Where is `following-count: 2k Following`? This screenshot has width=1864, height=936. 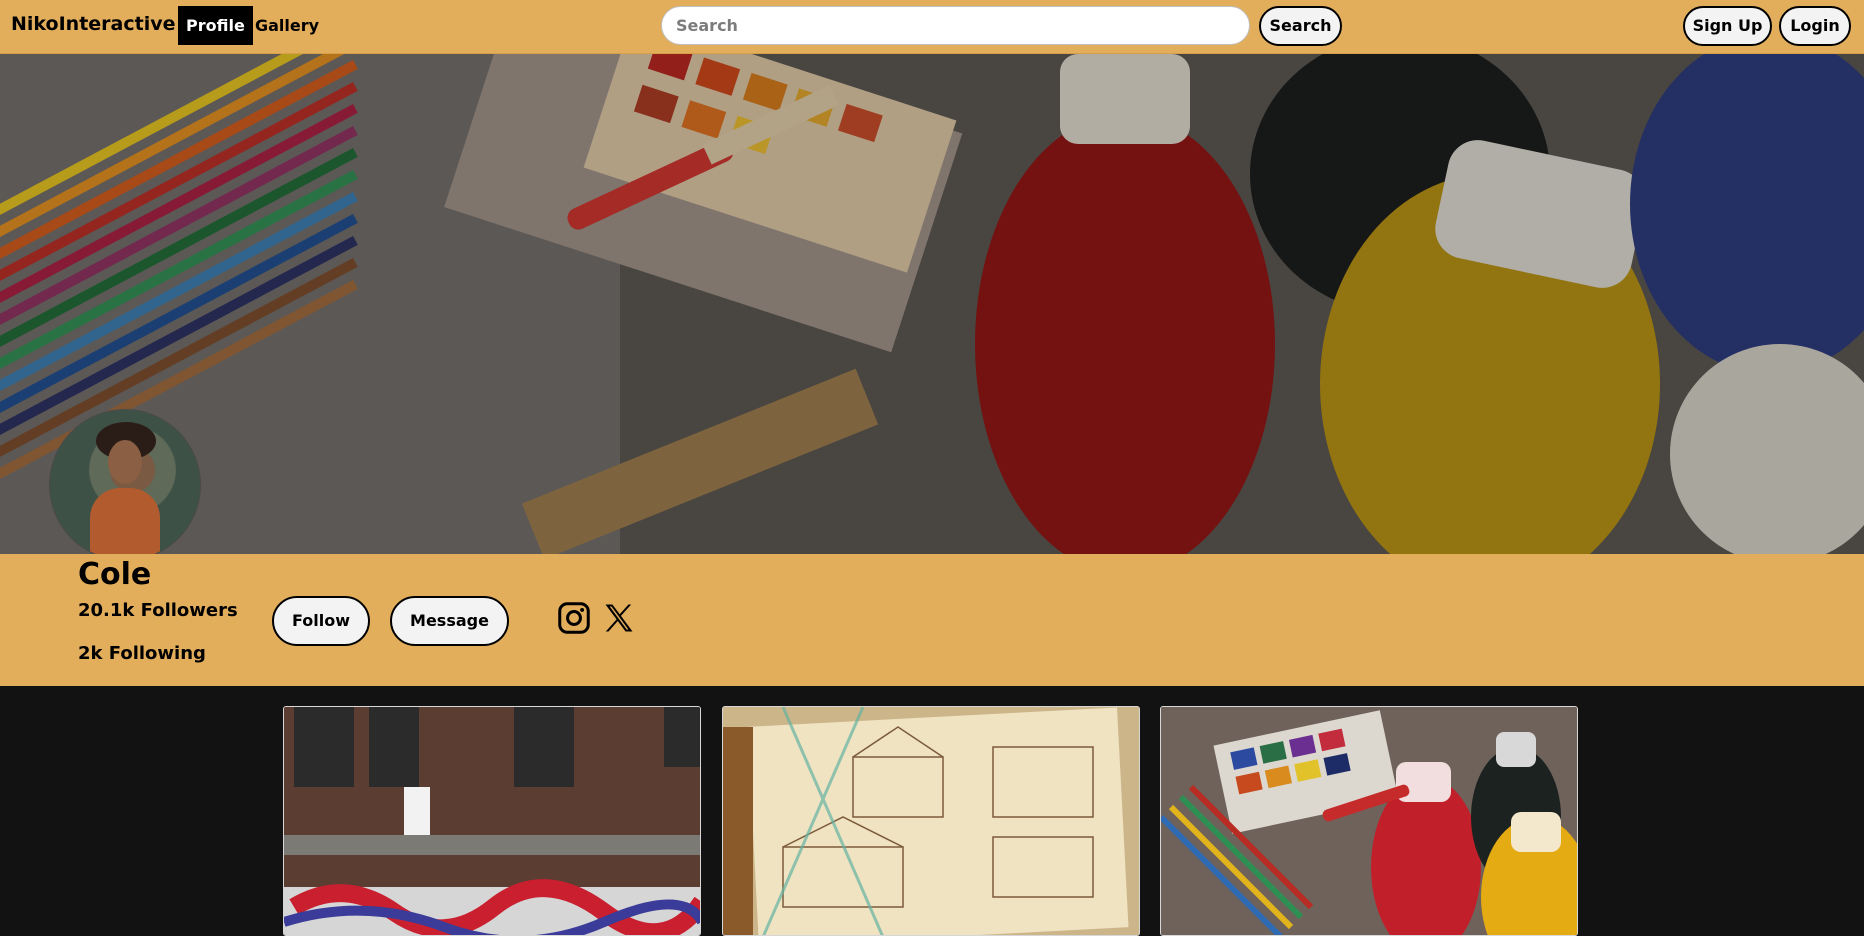
following-count: 2k Following is located at coordinates (142, 653).